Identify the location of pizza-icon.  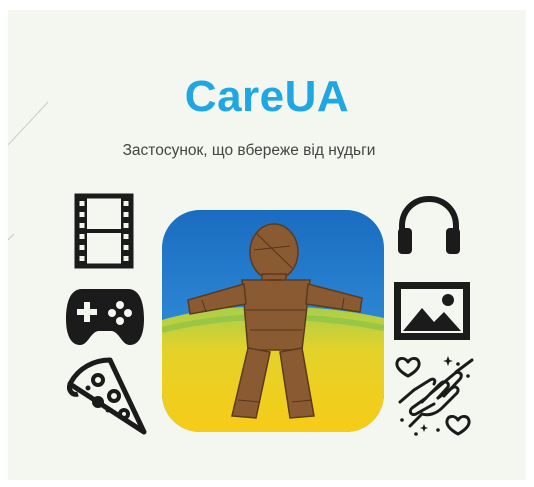
(107, 396).